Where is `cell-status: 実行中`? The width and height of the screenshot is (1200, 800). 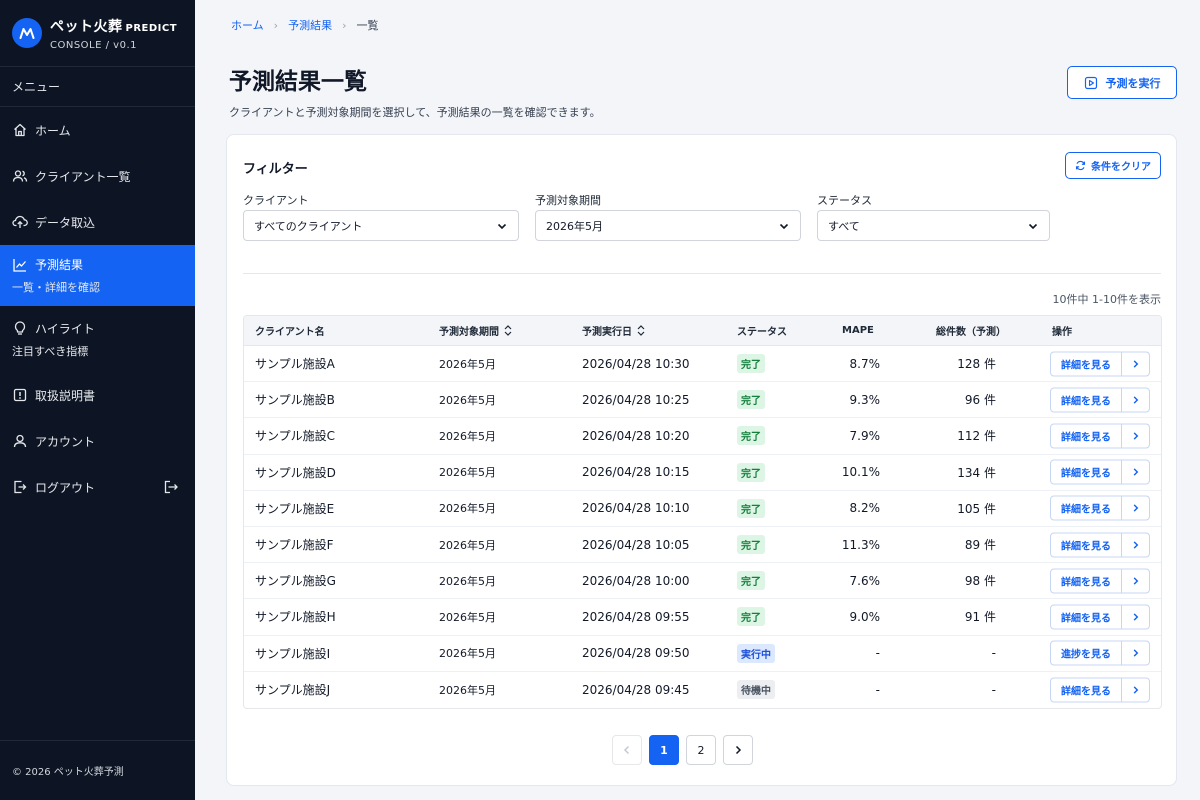 cell-status: 実行中 is located at coordinates (756, 653).